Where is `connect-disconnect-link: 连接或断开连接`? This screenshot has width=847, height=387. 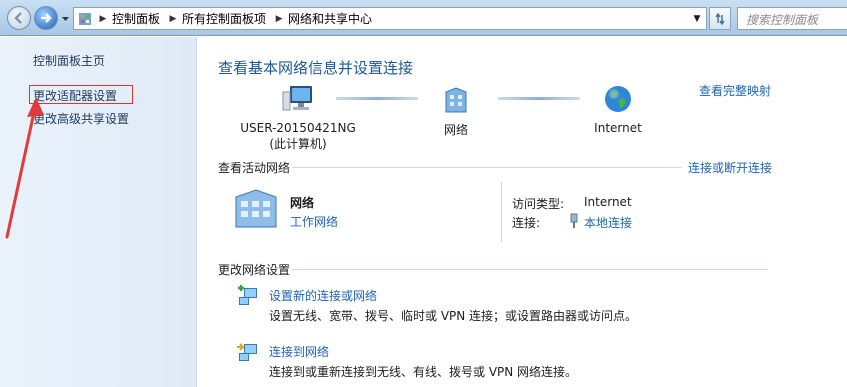
connect-disconnect-link: 连接或断开连接 is located at coordinates (730, 167).